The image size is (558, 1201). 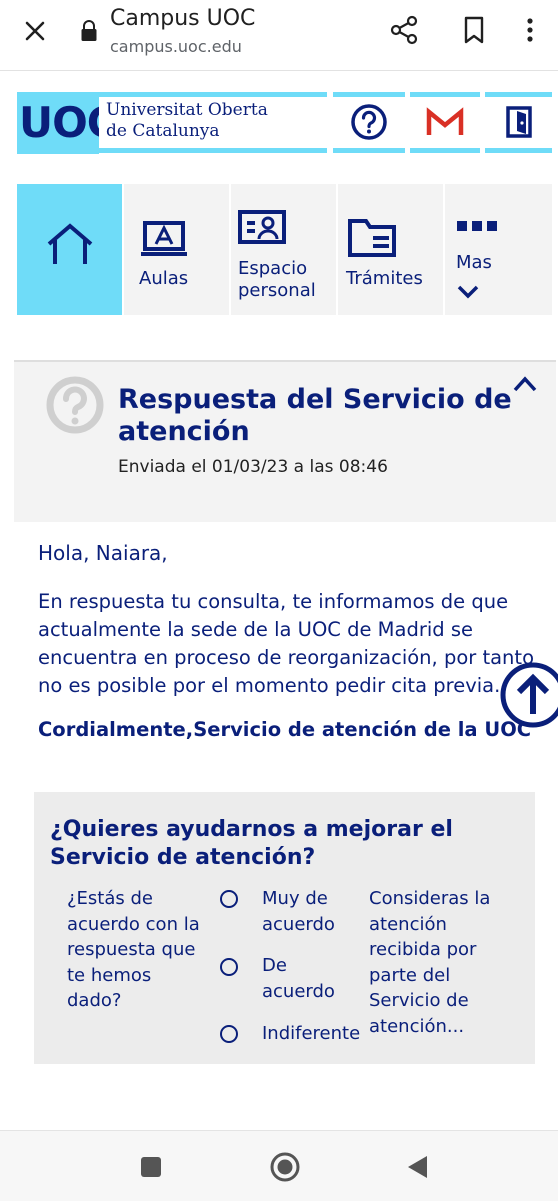 I want to click on nav-label: Trámites, so click(x=384, y=278).